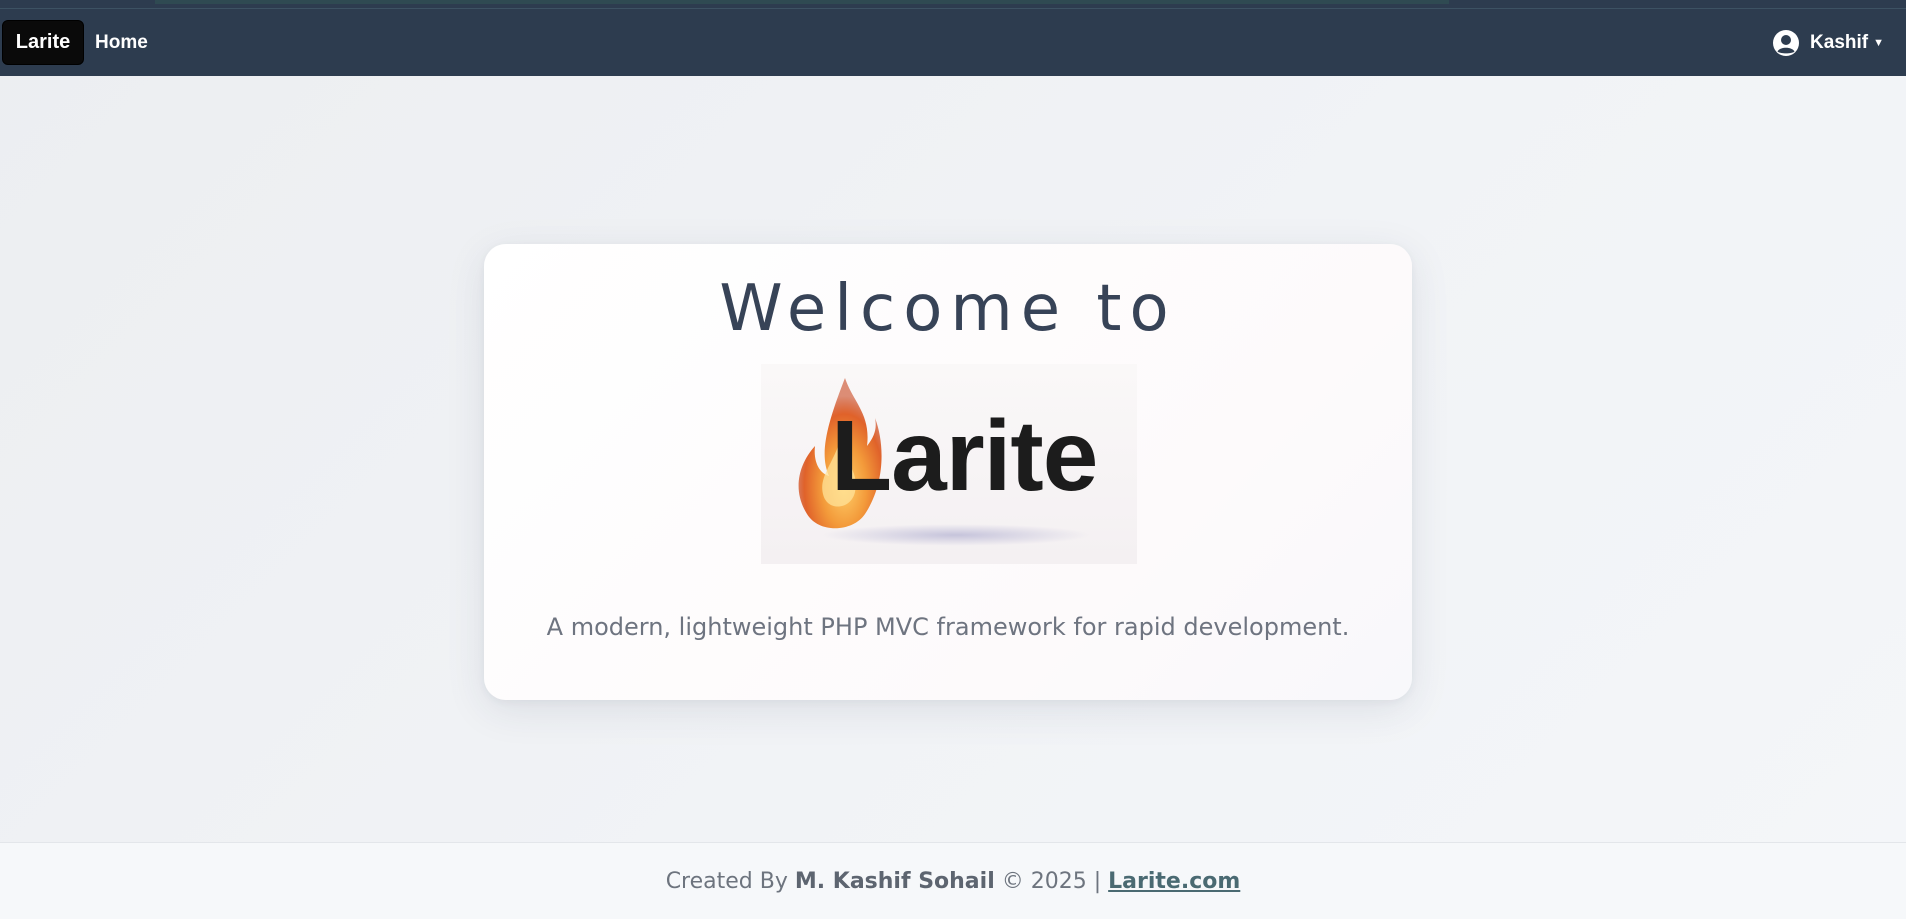 The height and width of the screenshot is (919, 1906). I want to click on logo-wordmark: Larite, so click(964, 456).